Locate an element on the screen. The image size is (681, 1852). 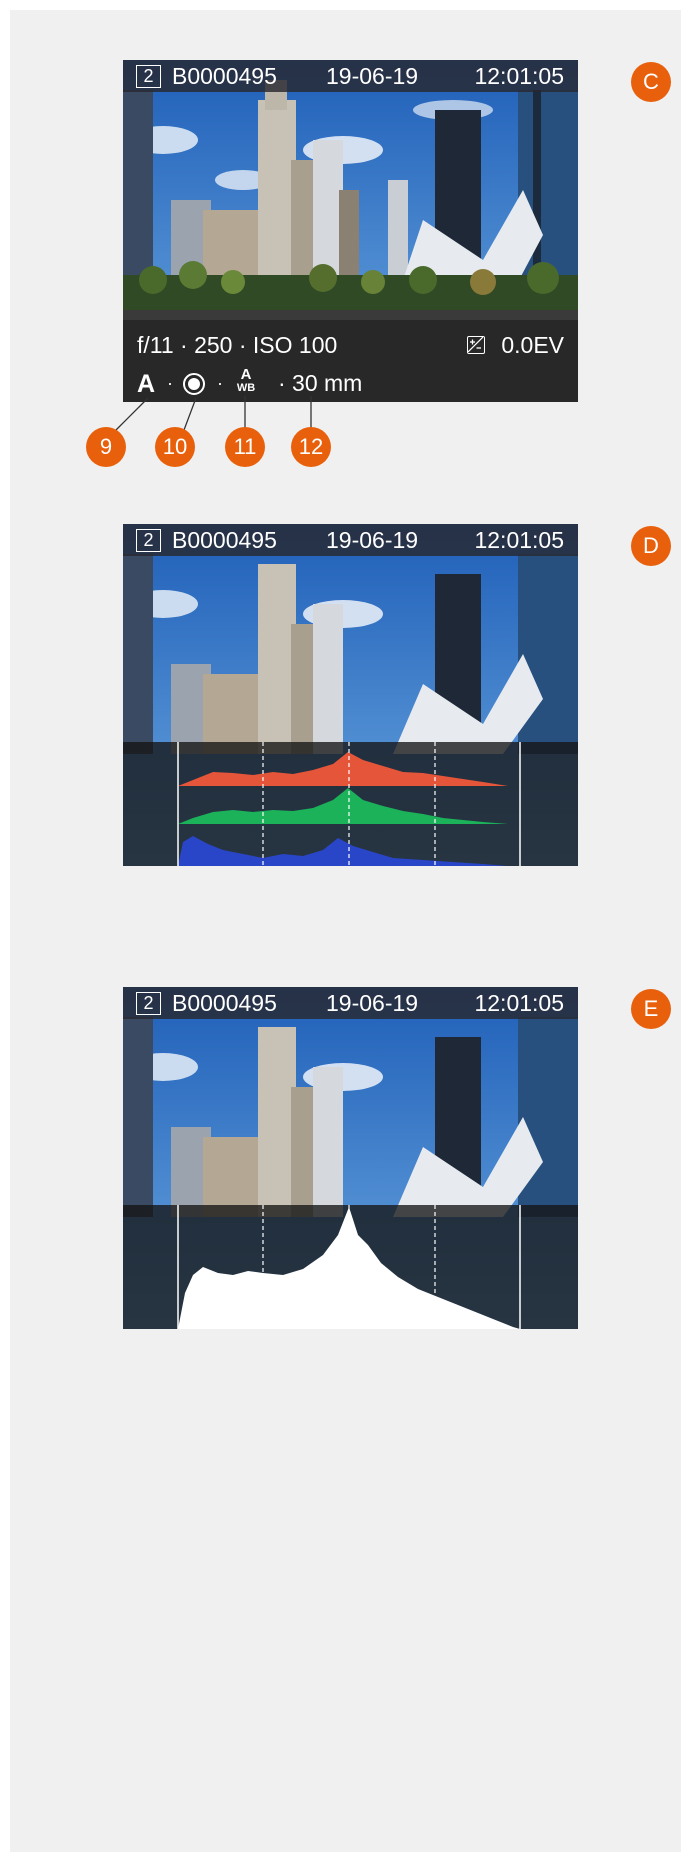
callout-10: 10 is located at coordinates (175, 447).